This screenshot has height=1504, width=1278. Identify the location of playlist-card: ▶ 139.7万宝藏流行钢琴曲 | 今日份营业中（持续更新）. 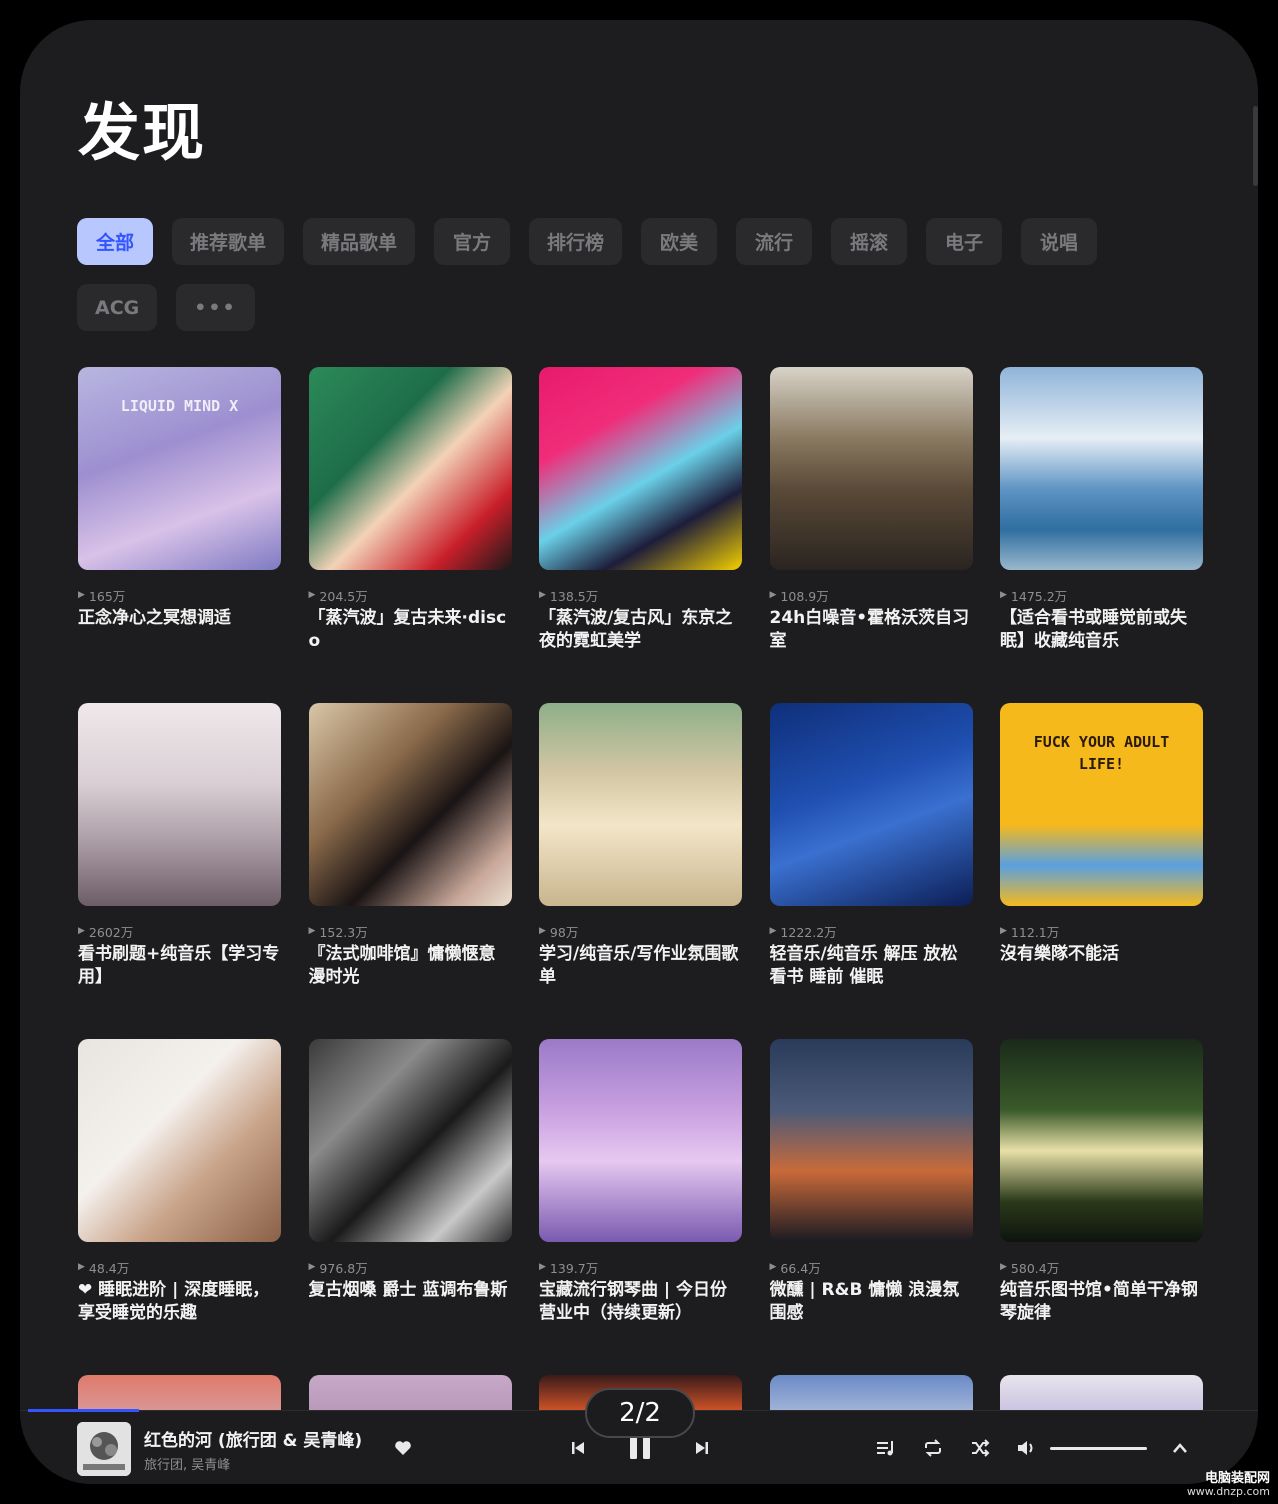
(640, 1207).